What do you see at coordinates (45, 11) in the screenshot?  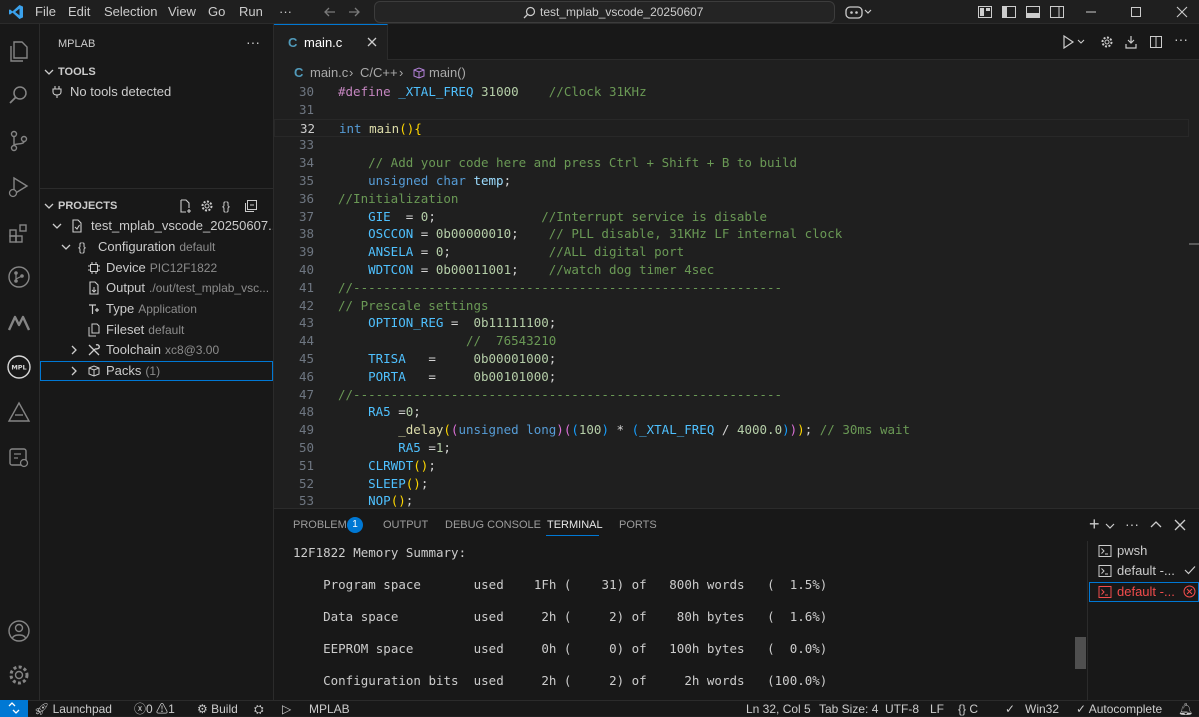 I see `menu-file: File` at bounding box center [45, 11].